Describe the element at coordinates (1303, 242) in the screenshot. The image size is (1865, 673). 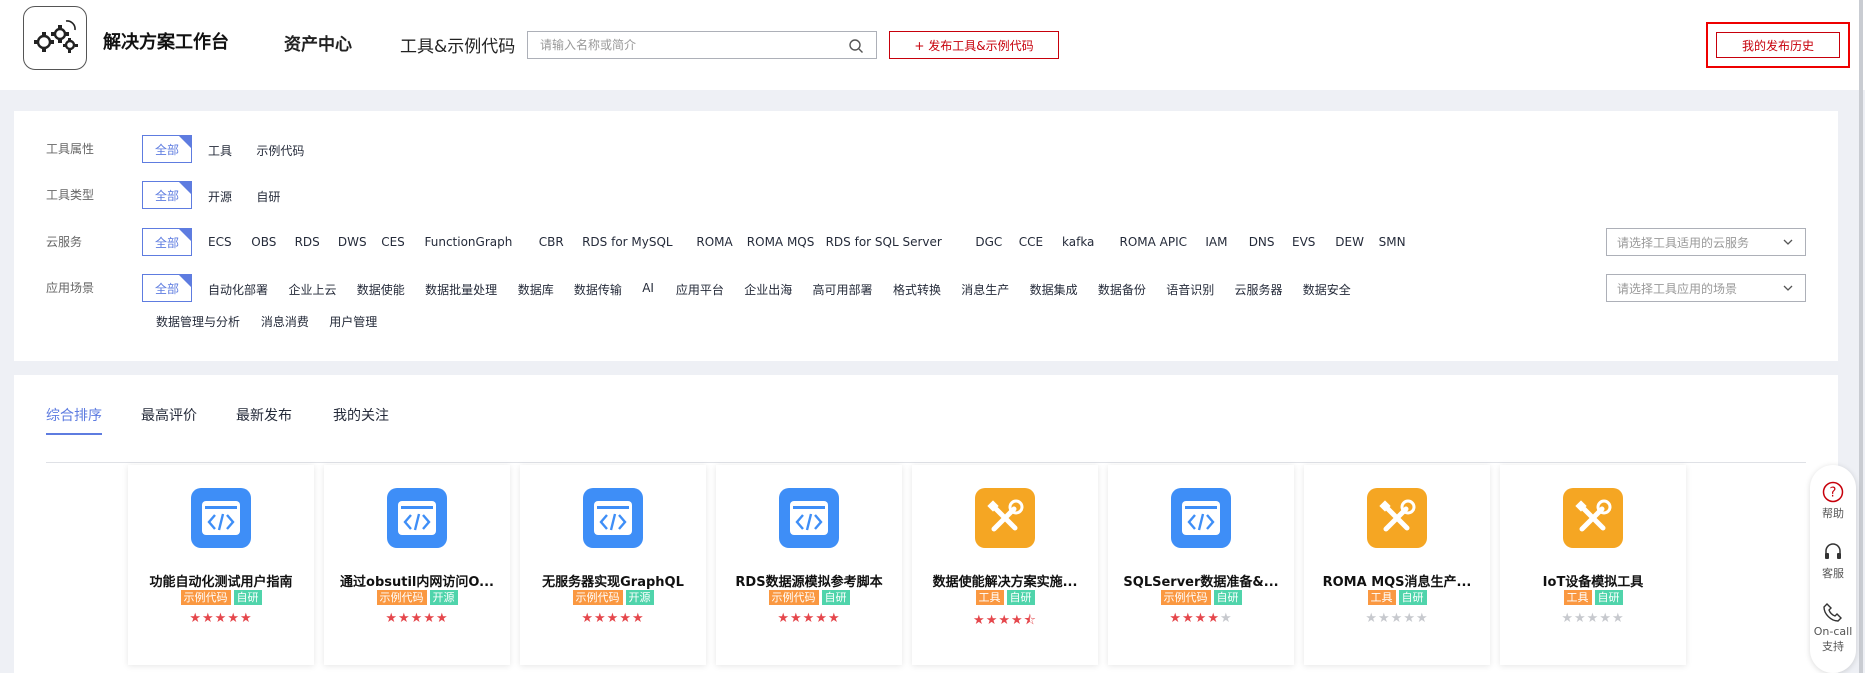
I see `filter-cloud-option-17: EVS` at that location.